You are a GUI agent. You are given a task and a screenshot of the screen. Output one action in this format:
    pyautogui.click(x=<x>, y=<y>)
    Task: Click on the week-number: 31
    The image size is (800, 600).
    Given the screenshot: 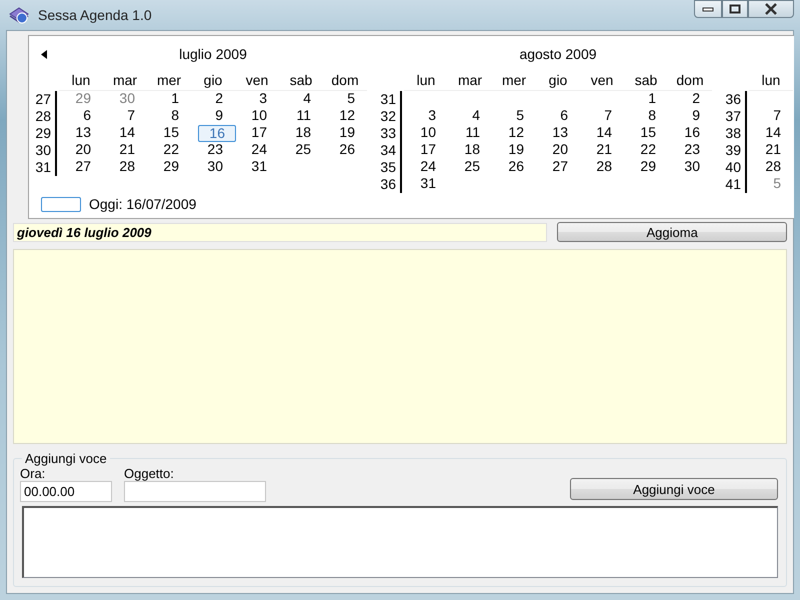 What is the action you would take?
    pyautogui.click(x=42, y=167)
    